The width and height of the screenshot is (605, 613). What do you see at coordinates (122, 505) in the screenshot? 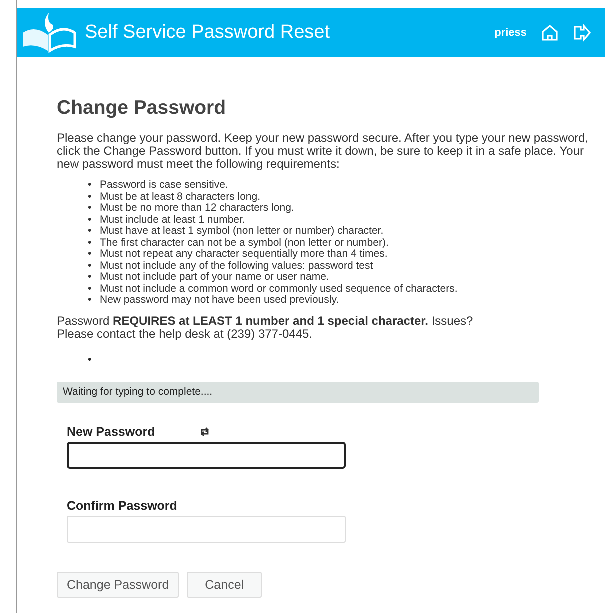
I see `field-label: Confirm Password` at bounding box center [122, 505].